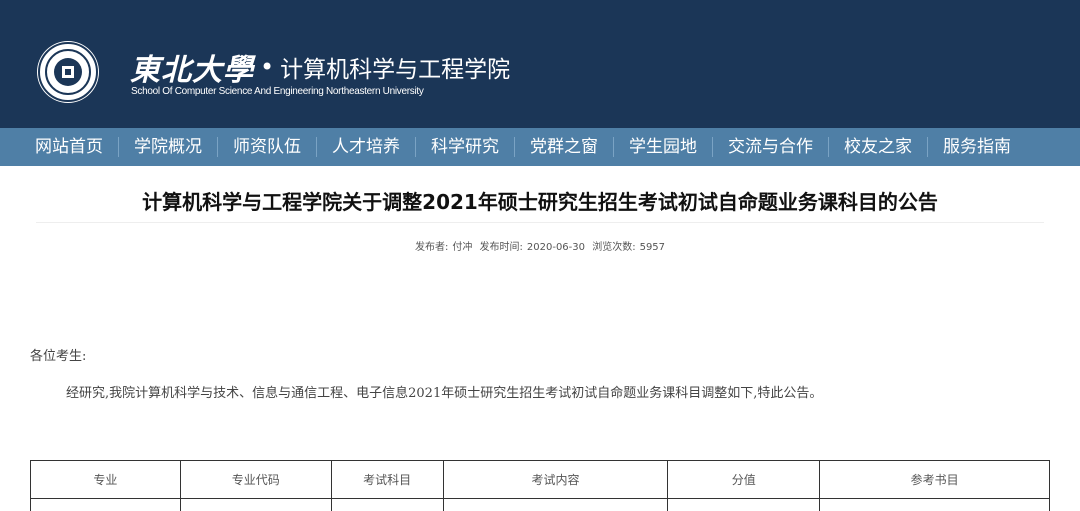 This screenshot has width=1080, height=511. I want to click on university-seal-icon, so click(68, 72).